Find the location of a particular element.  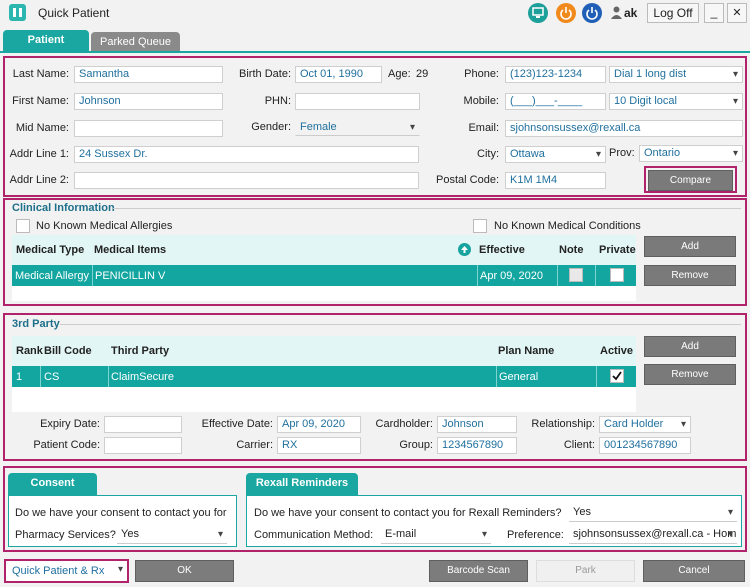

last-name-label: Last Name: is located at coordinates (40, 74).